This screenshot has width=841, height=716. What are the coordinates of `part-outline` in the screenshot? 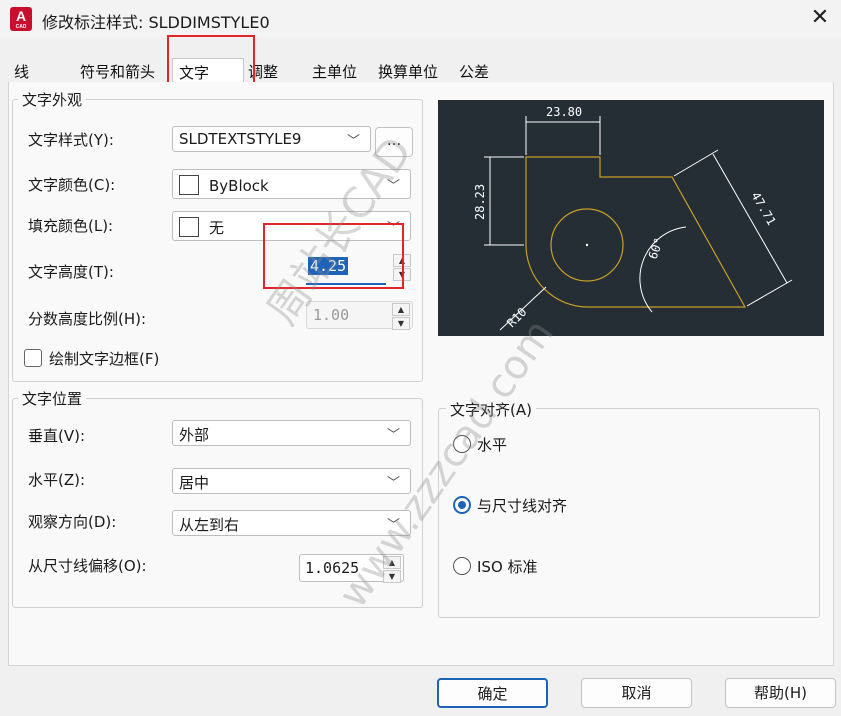 It's located at (636, 232).